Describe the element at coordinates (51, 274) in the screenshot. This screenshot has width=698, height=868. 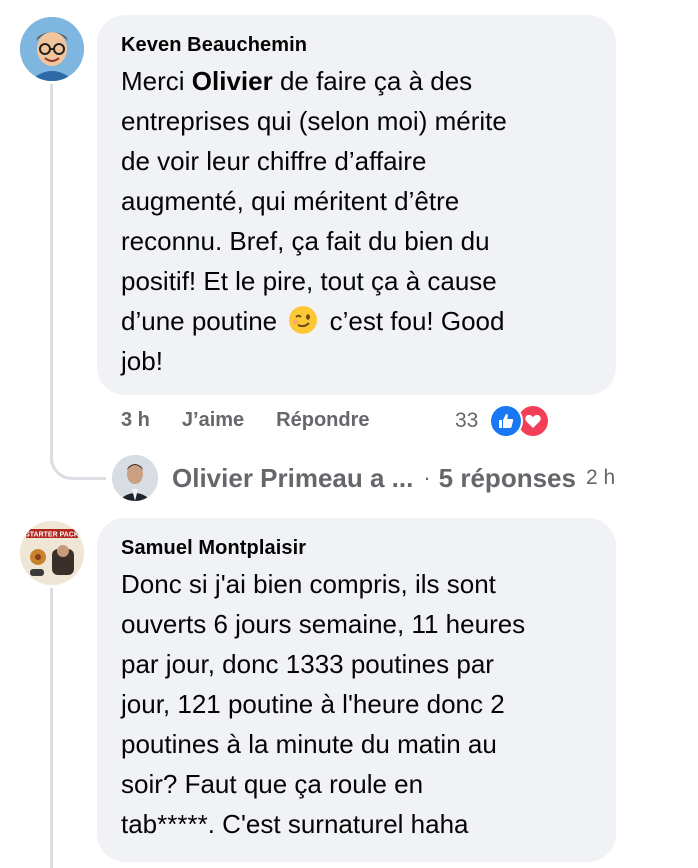
I see `thread-line-vertical` at that location.